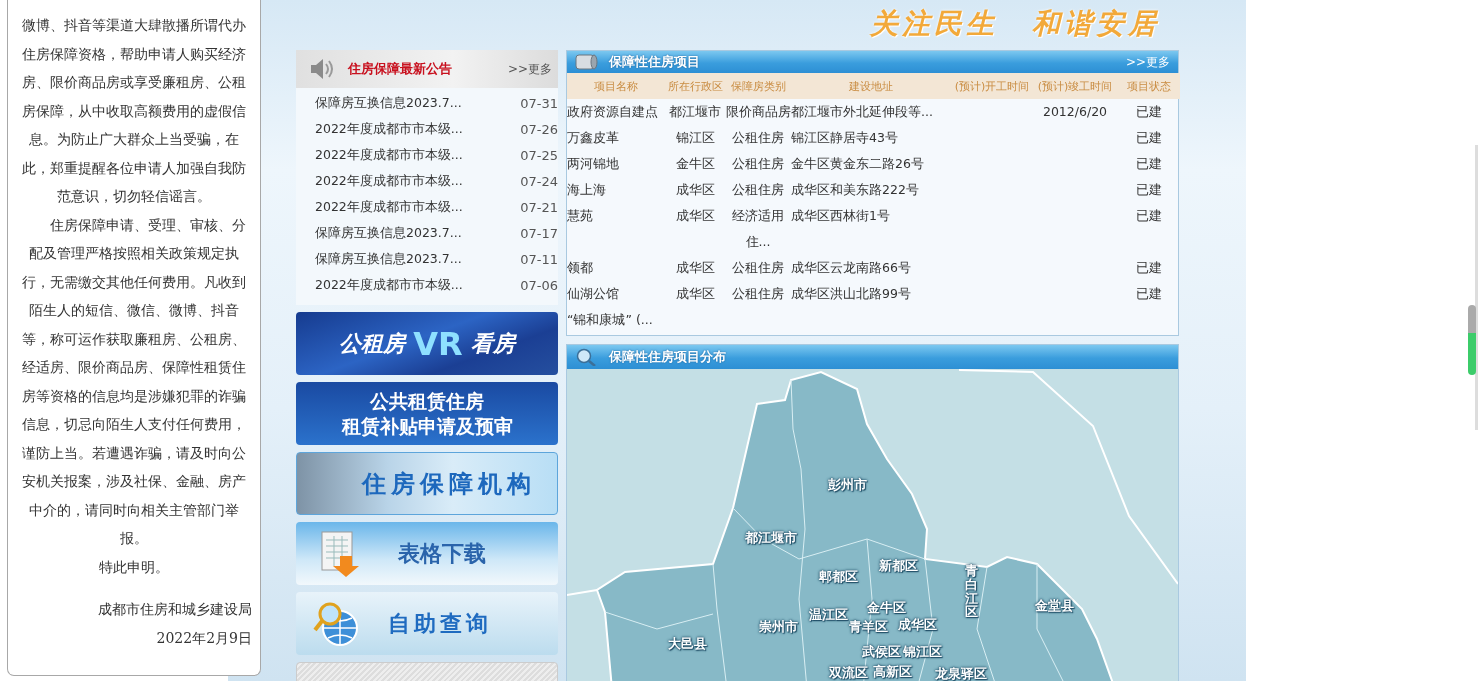 Image resolution: width=1478 pixels, height=681 pixels. I want to click on table-cell-text: 仙湖公馆, so click(593, 294).